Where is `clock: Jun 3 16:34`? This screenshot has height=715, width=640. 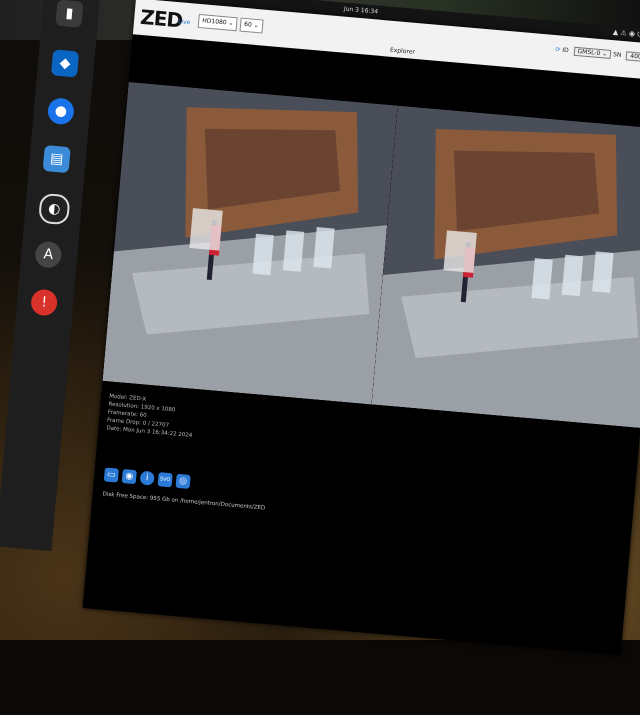 clock: Jun 3 16:34 is located at coordinates (361, 11).